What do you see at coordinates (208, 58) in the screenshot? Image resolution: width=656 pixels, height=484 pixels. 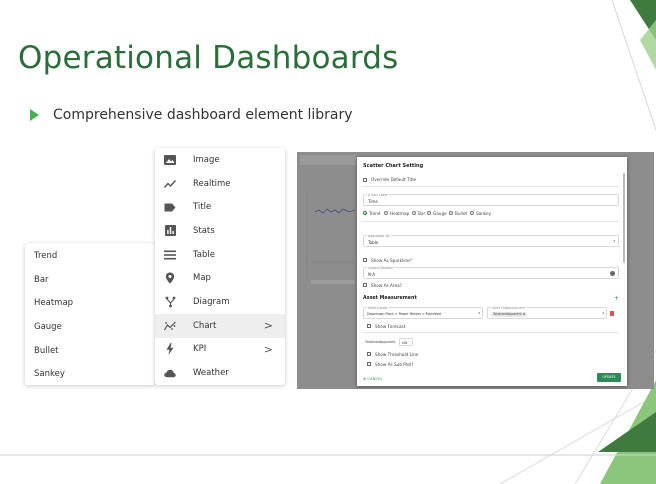 I see `slide-title: Operational Dashboards` at bounding box center [208, 58].